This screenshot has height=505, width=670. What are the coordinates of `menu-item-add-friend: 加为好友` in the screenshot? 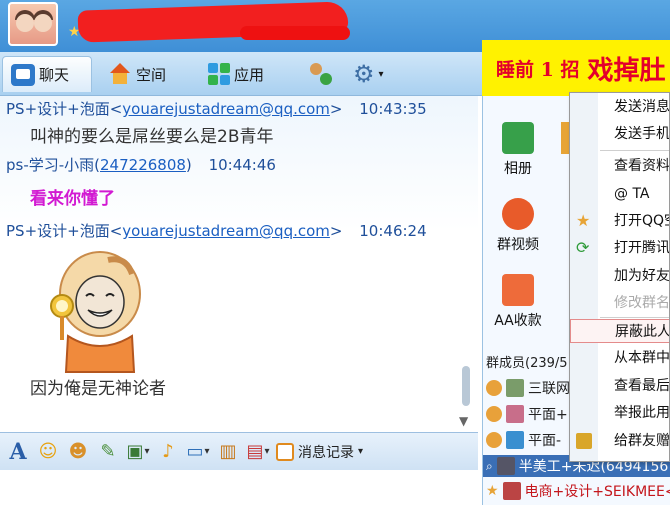 It's located at (620, 276).